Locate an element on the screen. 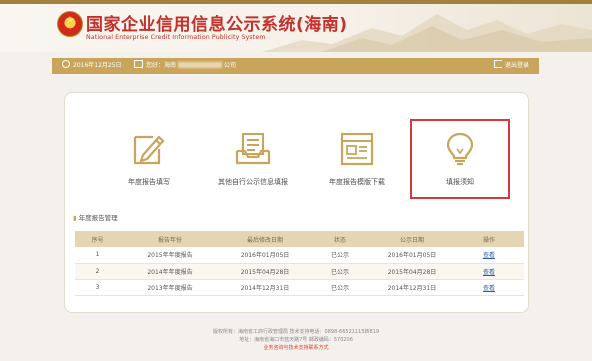 The image size is (592, 361). tile-label: 年度报告模版下载 is located at coordinates (357, 182).